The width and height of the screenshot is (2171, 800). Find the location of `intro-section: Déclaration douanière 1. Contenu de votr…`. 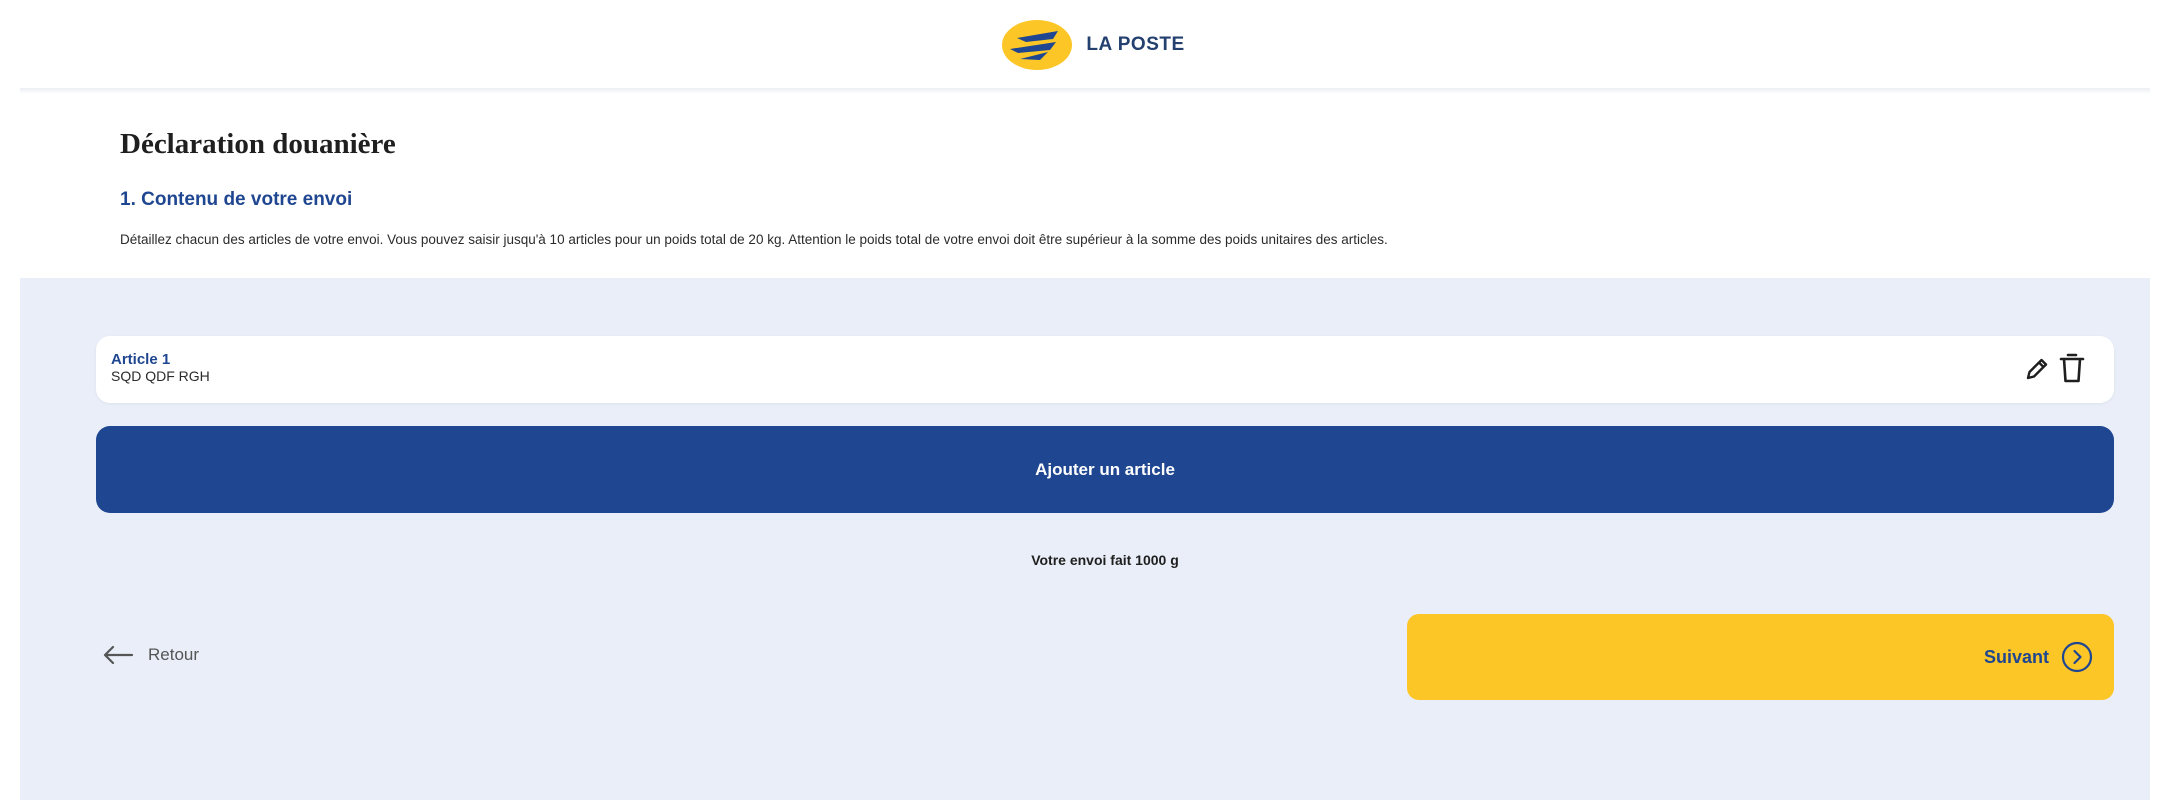

intro-section: Déclaration douanière 1. Contenu de votr… is located at coordinates (1110, 187).